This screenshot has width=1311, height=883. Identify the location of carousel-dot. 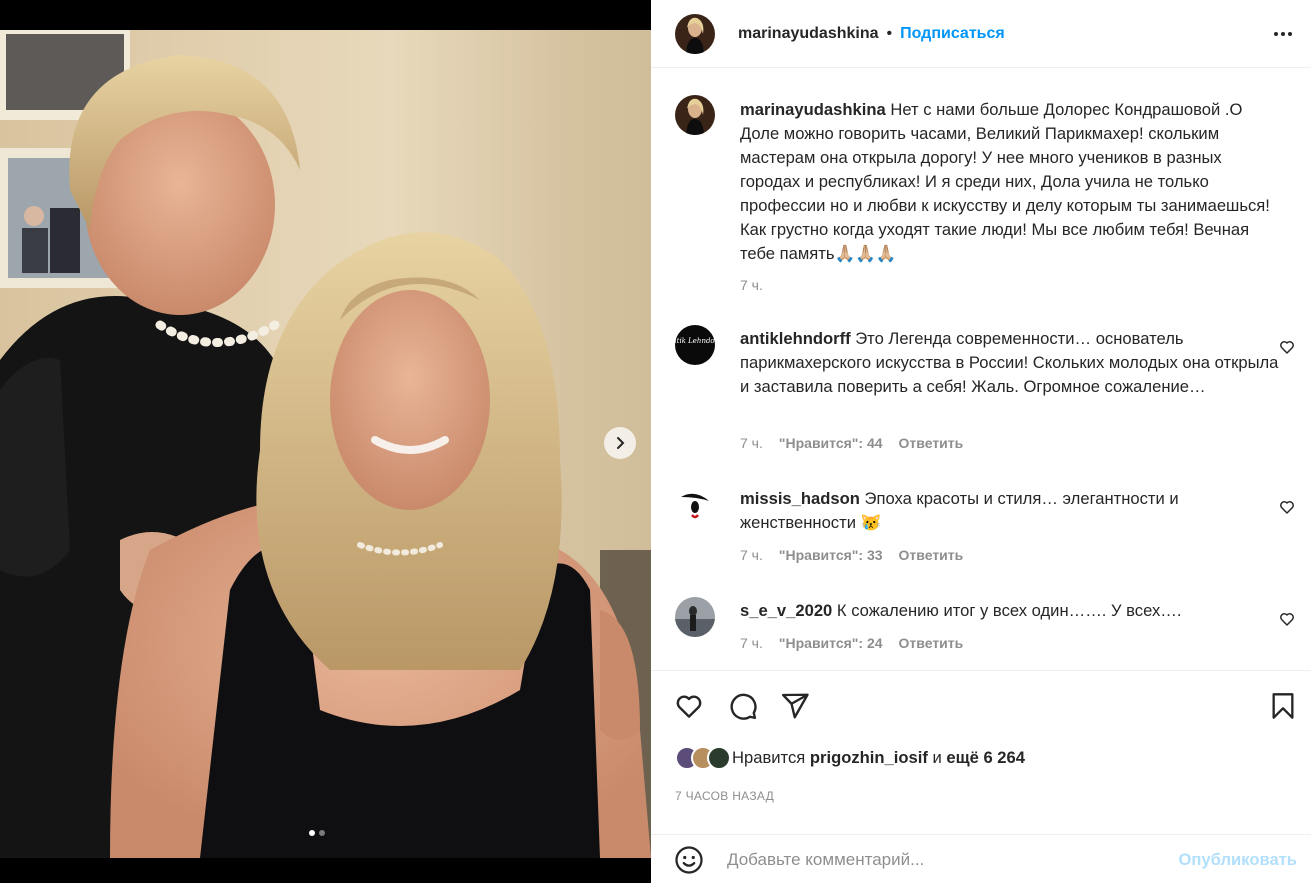
(322, 833).